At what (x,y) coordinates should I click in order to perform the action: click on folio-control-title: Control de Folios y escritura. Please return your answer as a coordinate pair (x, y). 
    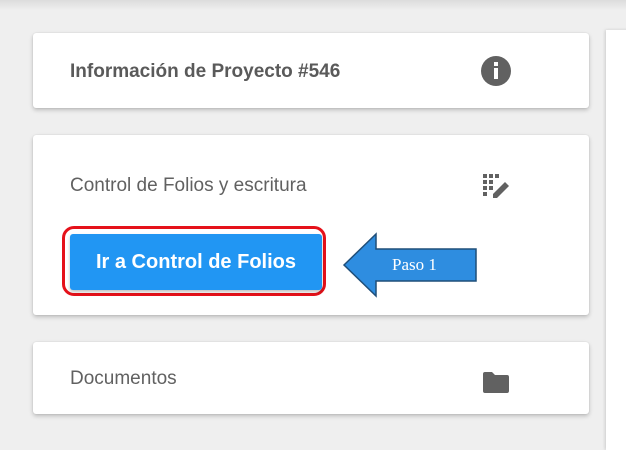
    Looking at the image, I should click on (188, 185).